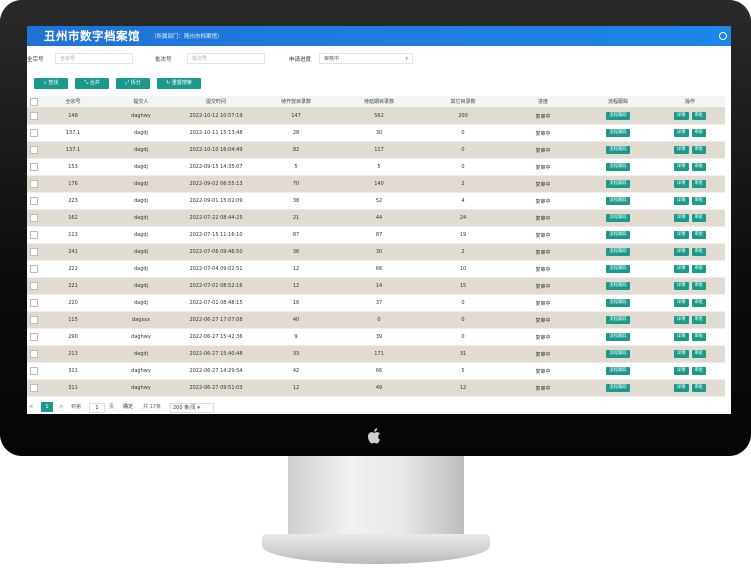  What do you see at coordinates (179, 83) in the screenshot?
I see `reset-button: ↻ 重置搜索` at bounding box center [179, 83].